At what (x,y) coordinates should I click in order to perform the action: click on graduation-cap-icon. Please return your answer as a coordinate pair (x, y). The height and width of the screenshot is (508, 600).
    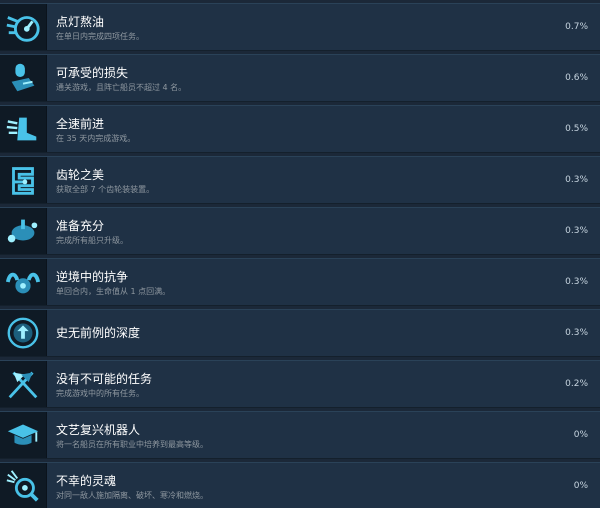
    Looking at the image, I should click on (23, 434).